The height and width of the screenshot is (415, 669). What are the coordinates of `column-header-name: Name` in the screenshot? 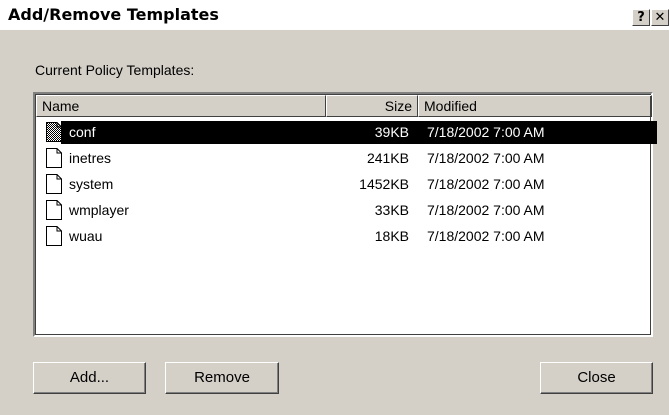 It's located at (181, 106).